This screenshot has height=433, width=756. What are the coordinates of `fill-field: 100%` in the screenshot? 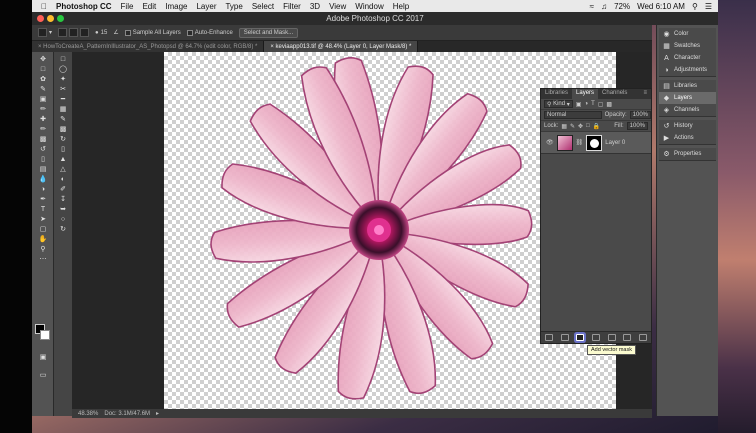 It's located at (637, 126).